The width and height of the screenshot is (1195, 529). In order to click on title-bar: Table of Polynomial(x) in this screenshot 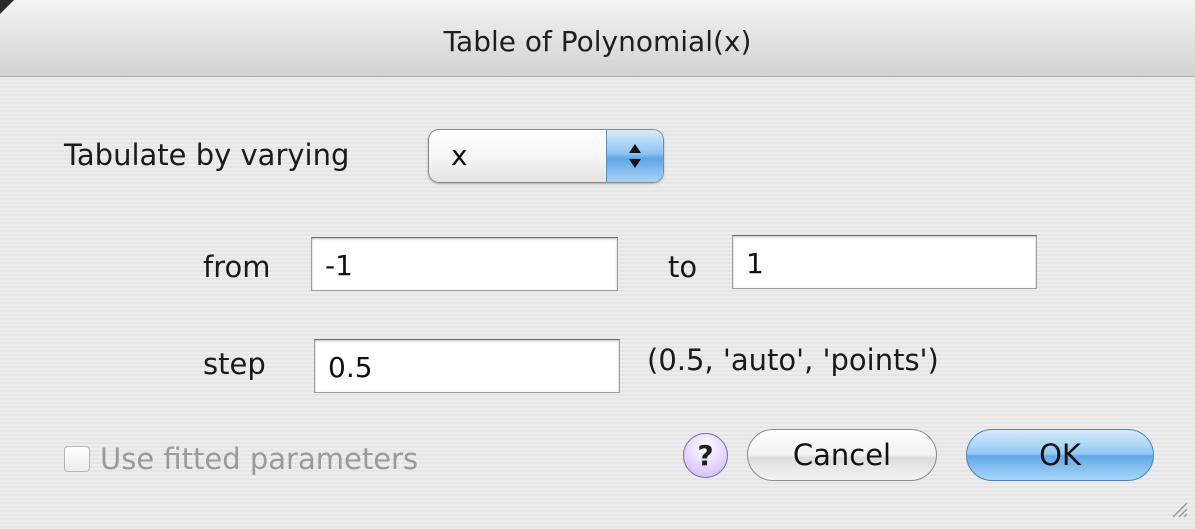, I will do `click(597, 38)`.